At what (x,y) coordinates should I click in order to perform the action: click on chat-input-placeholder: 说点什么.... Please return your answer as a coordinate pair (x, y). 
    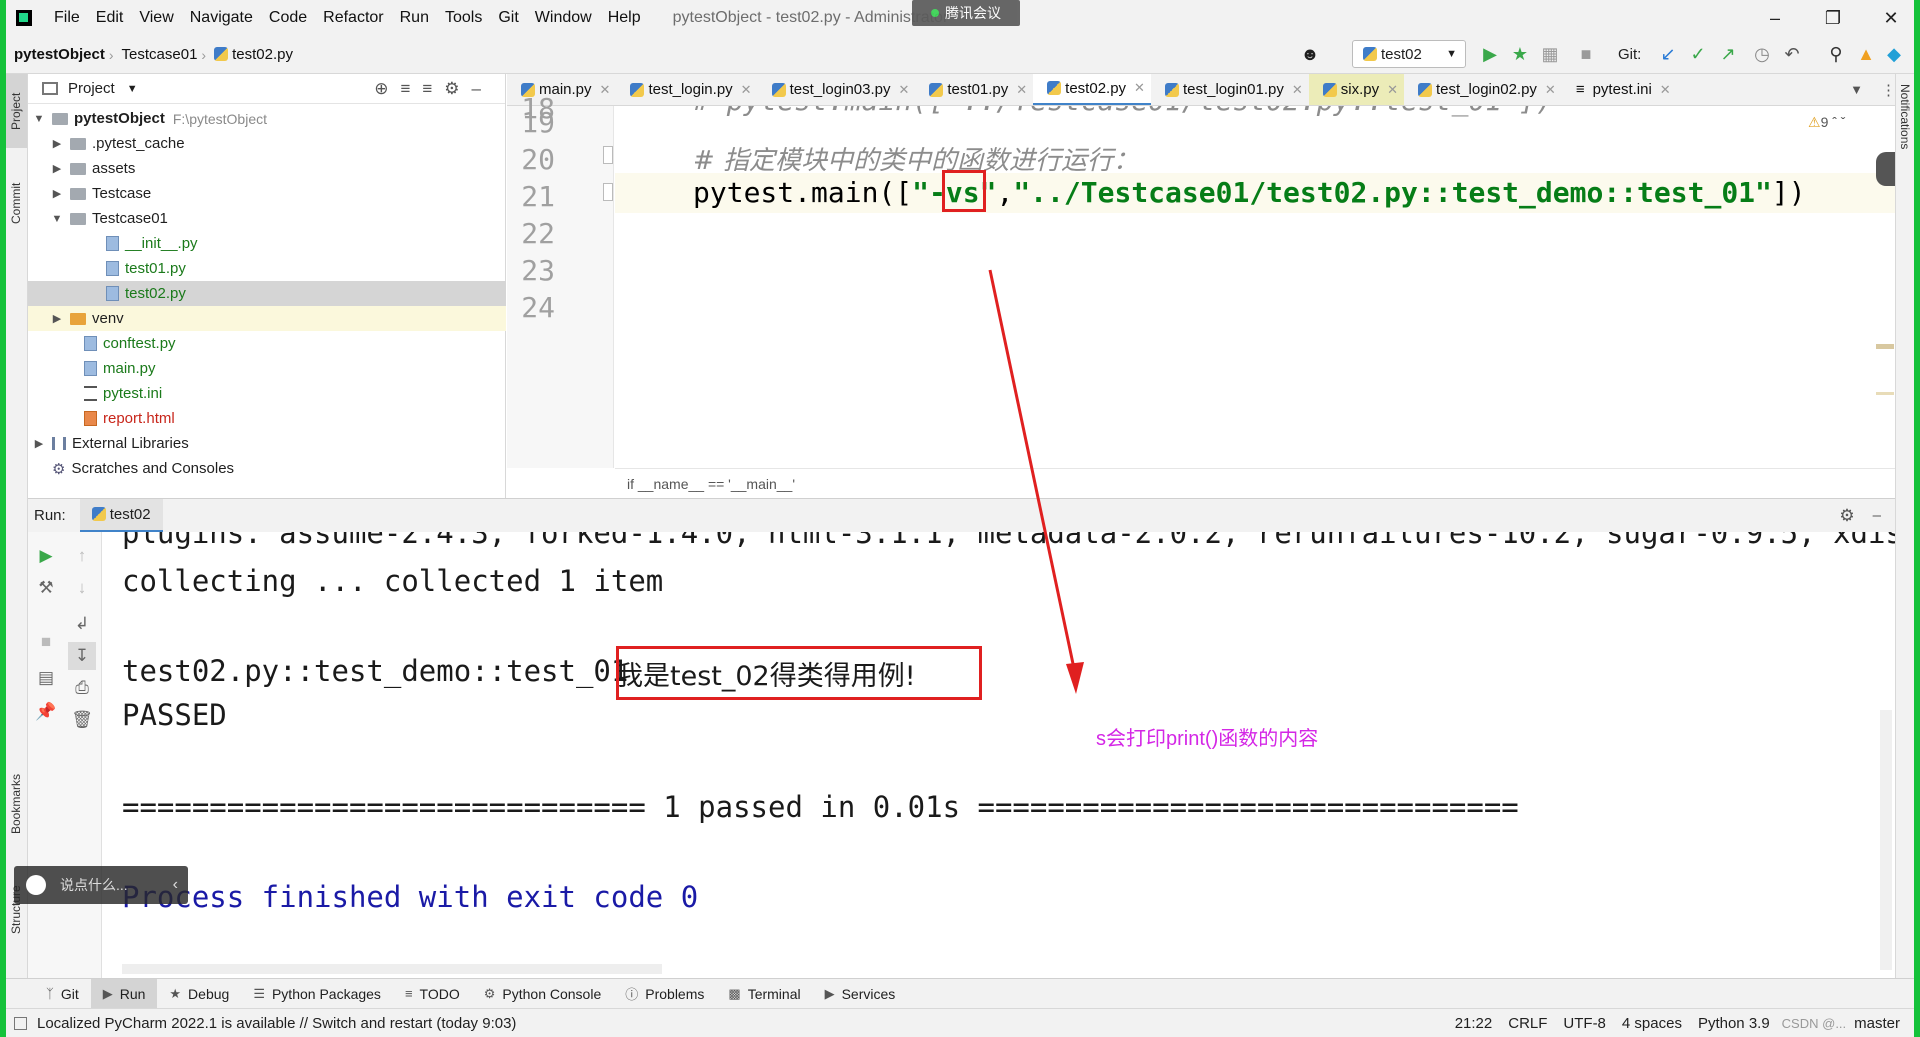
    Looking at the image, I should click on (94, 885).